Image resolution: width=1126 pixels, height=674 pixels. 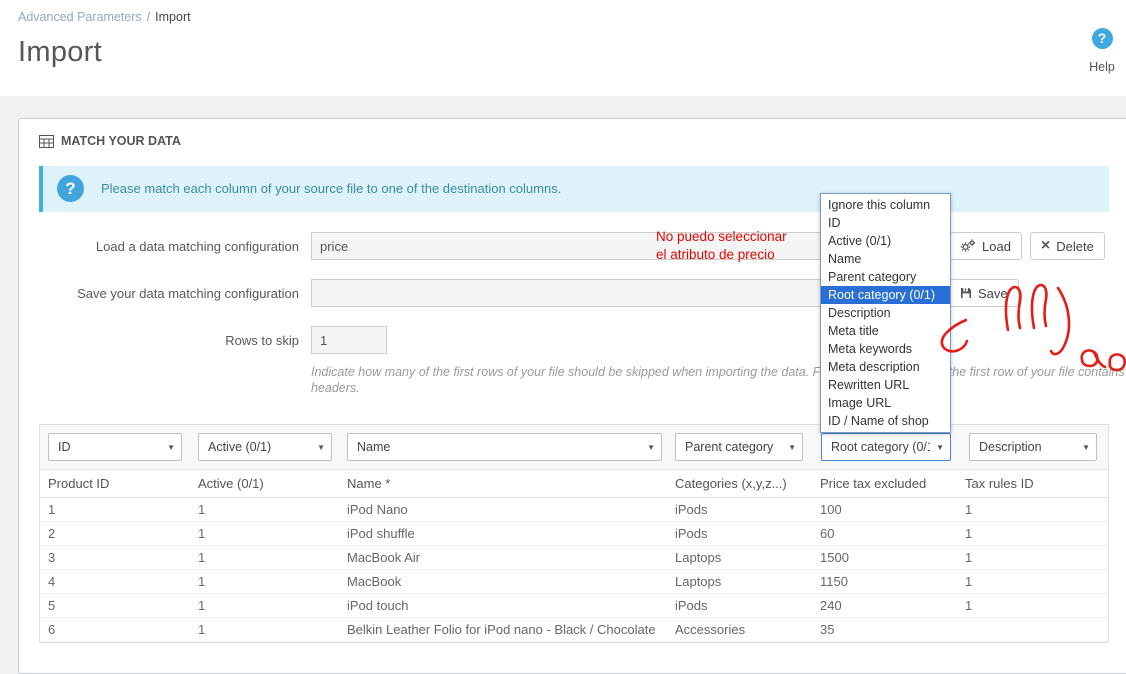 What do you see at coordinates (46, 141) in the screenshot?
I see `table-icon` at bounding box center [46, 141].